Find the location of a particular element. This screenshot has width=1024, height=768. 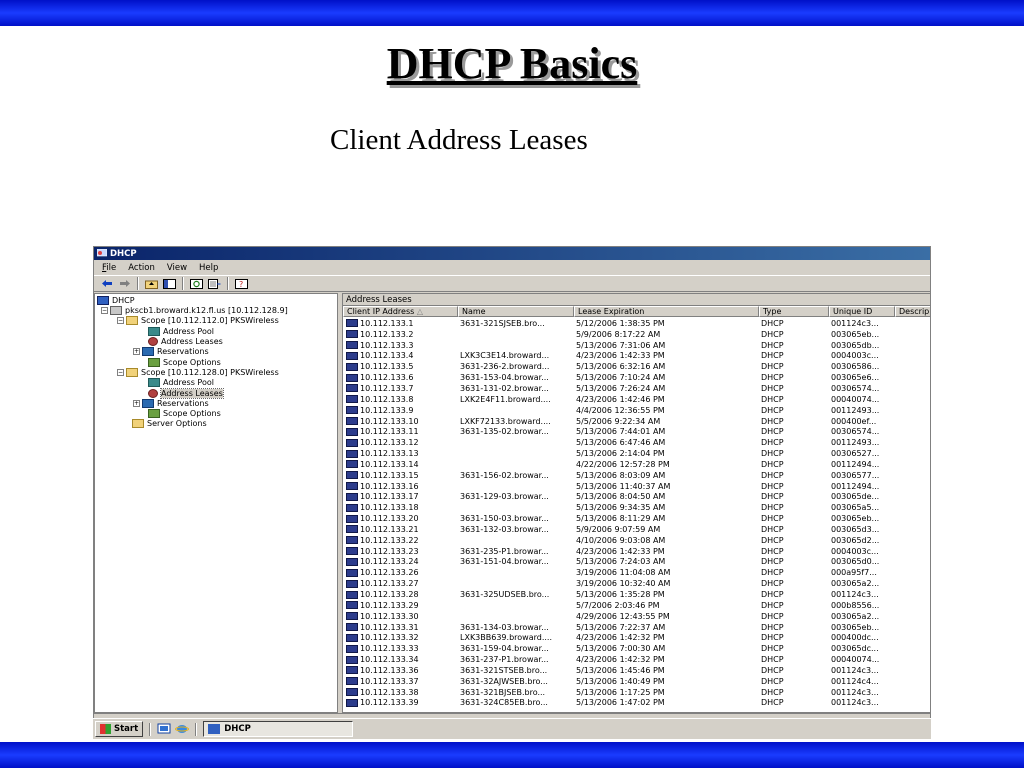

column-header-type: Type is located at coordinates (794, 311).